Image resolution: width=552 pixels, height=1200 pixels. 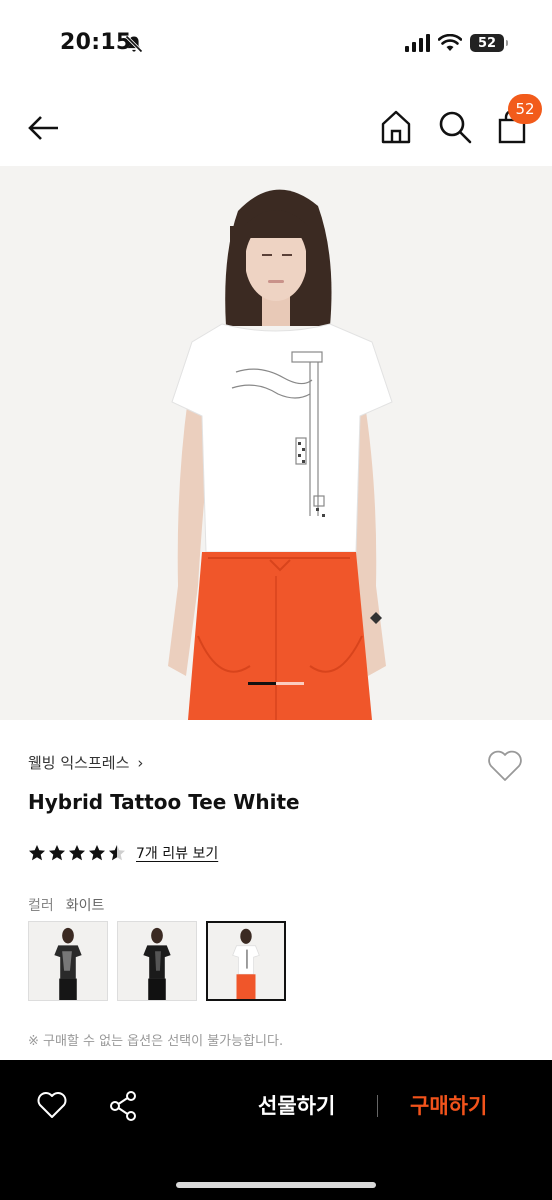 What do you see at coordinates (85, 906) in the screenshot?
I see `color-value: 화이트` at bounding box center [85, 906].